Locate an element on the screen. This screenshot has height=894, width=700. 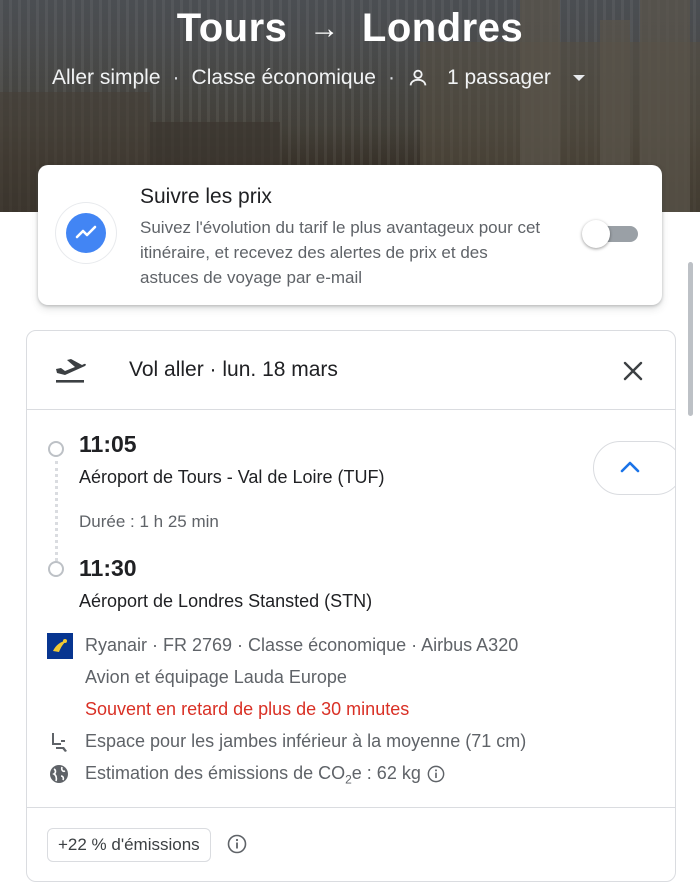
operator-info: Avion et équipage Lauda Europe is located at coordinates (216, 677).